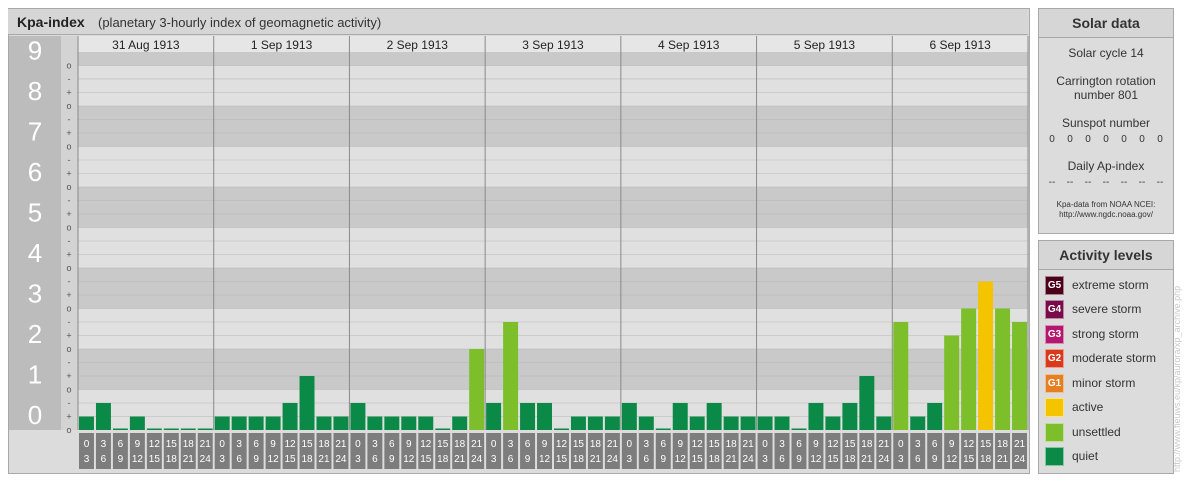 This screenshot has width=1184, height=480. Describe the element at coordinates (35, 91) in the screenshot. I see `y-tick-label: 8` at that location.